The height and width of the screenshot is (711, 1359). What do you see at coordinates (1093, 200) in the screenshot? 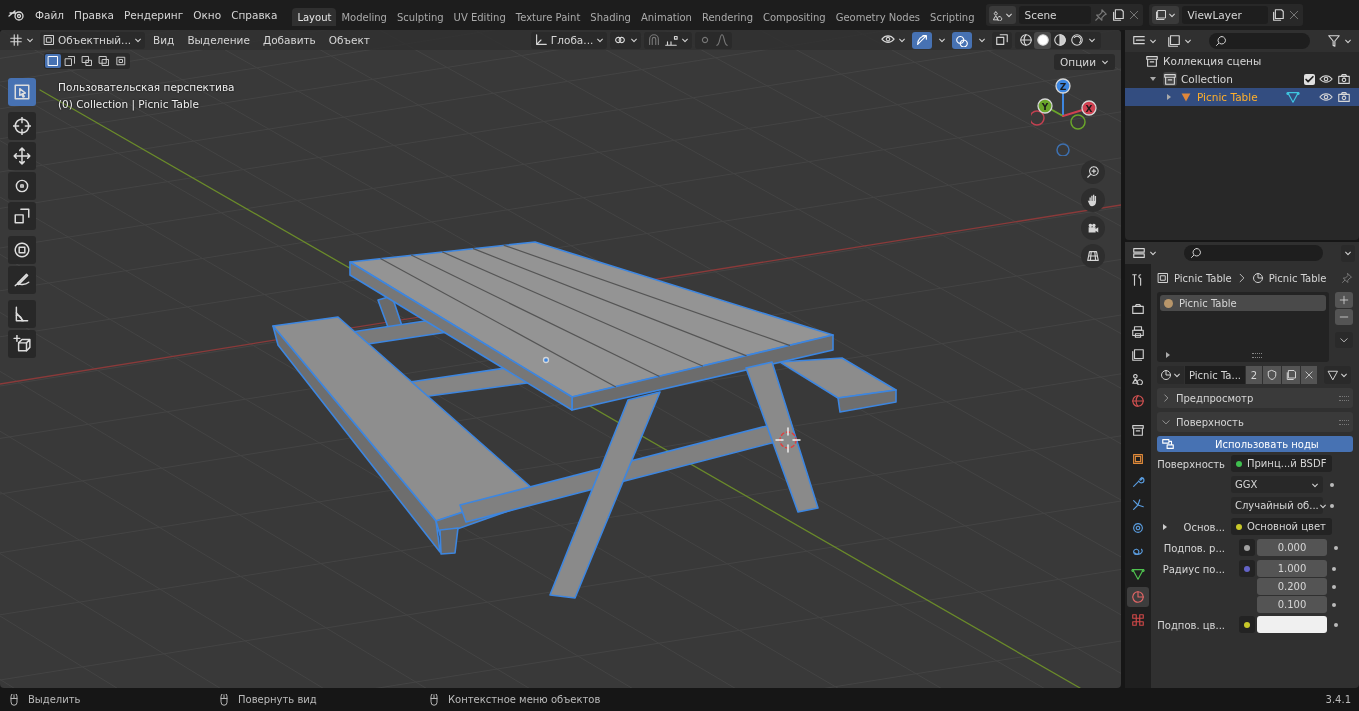
I see `pan-button` at bounding box center [1093, 200].